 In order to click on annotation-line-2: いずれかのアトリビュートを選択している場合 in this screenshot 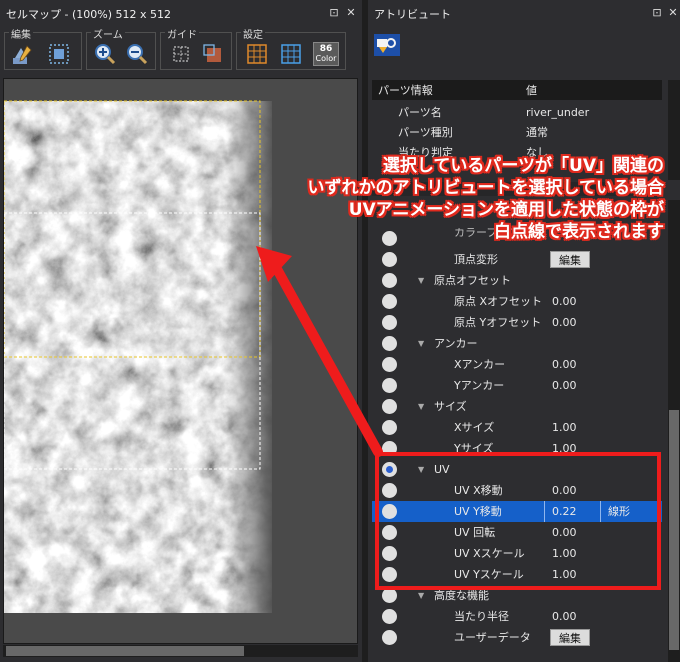, I will do `click(486, 188)`.